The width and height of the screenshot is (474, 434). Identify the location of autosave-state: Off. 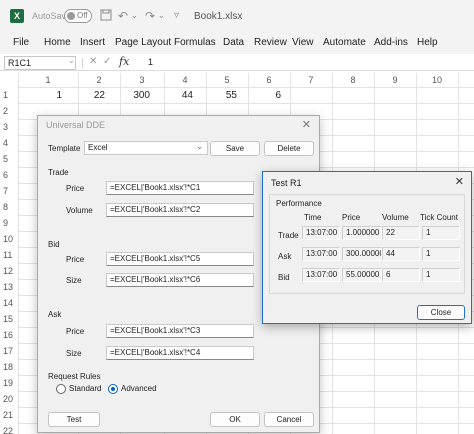
(82, 15).